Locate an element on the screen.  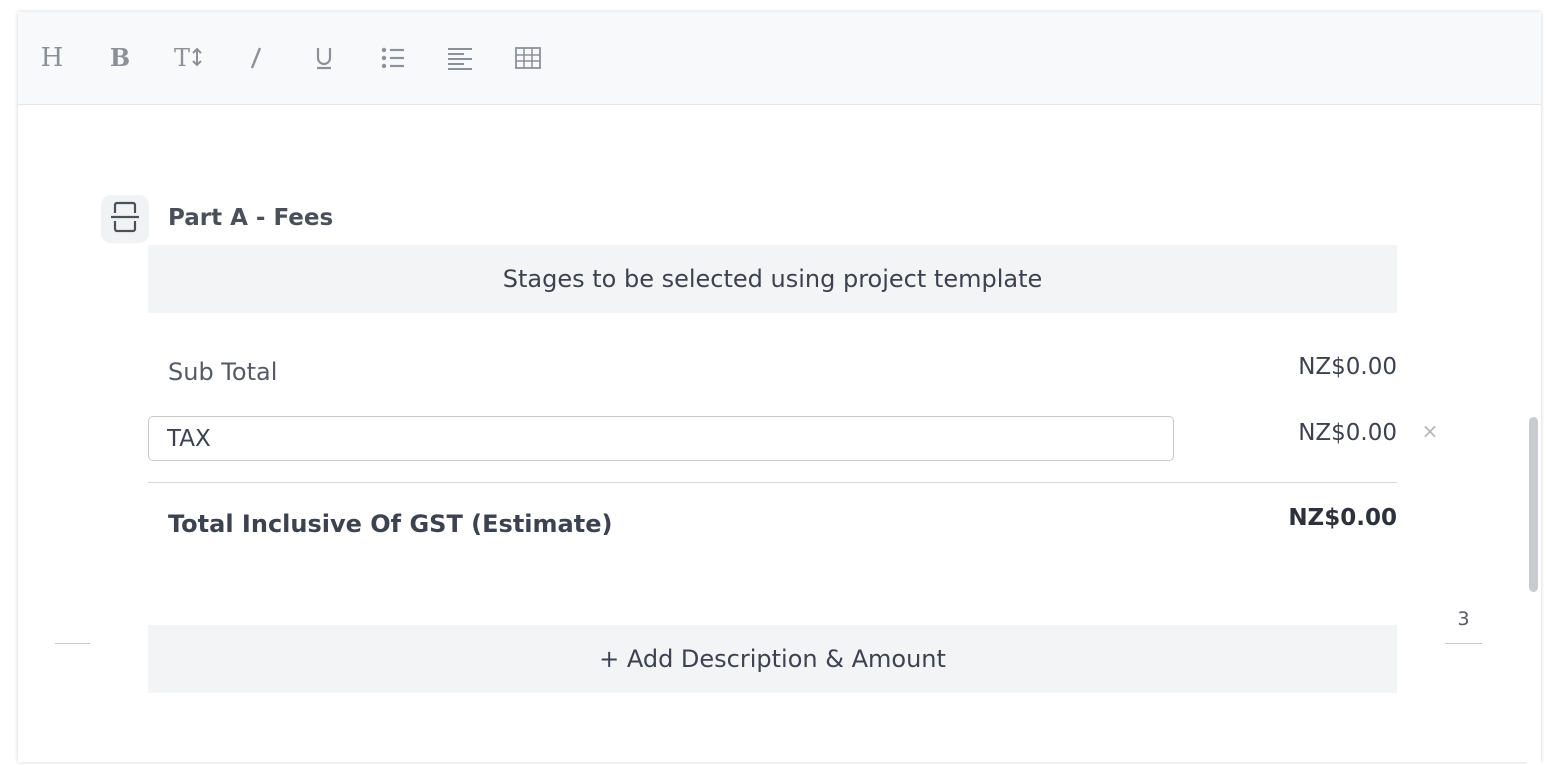
bold-icon: B is located at coordinates (120, 58).